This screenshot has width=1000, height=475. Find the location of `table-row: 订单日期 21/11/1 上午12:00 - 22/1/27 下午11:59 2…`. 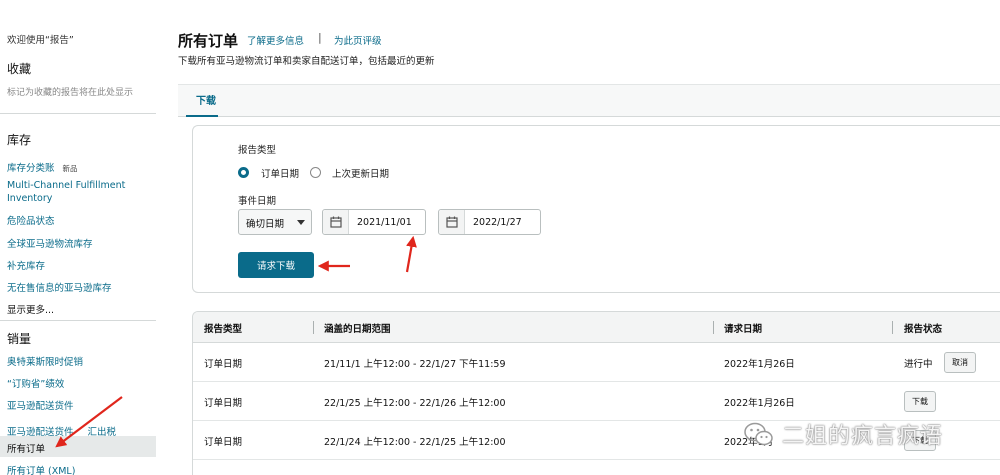

table-row: 订单日期 21/11/1 上午12:00 - 22/1/27 下午11:59 2… is located at coordinates (596, 362).